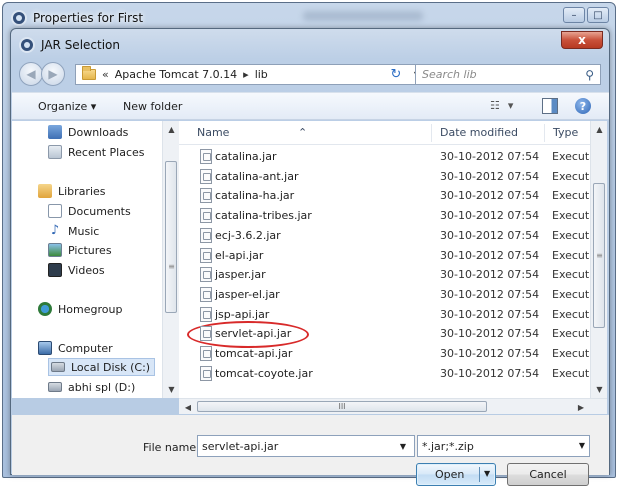  I want to click on nav-pane-scrollbar: ▲ ≡ ▼, so click(170, 259).